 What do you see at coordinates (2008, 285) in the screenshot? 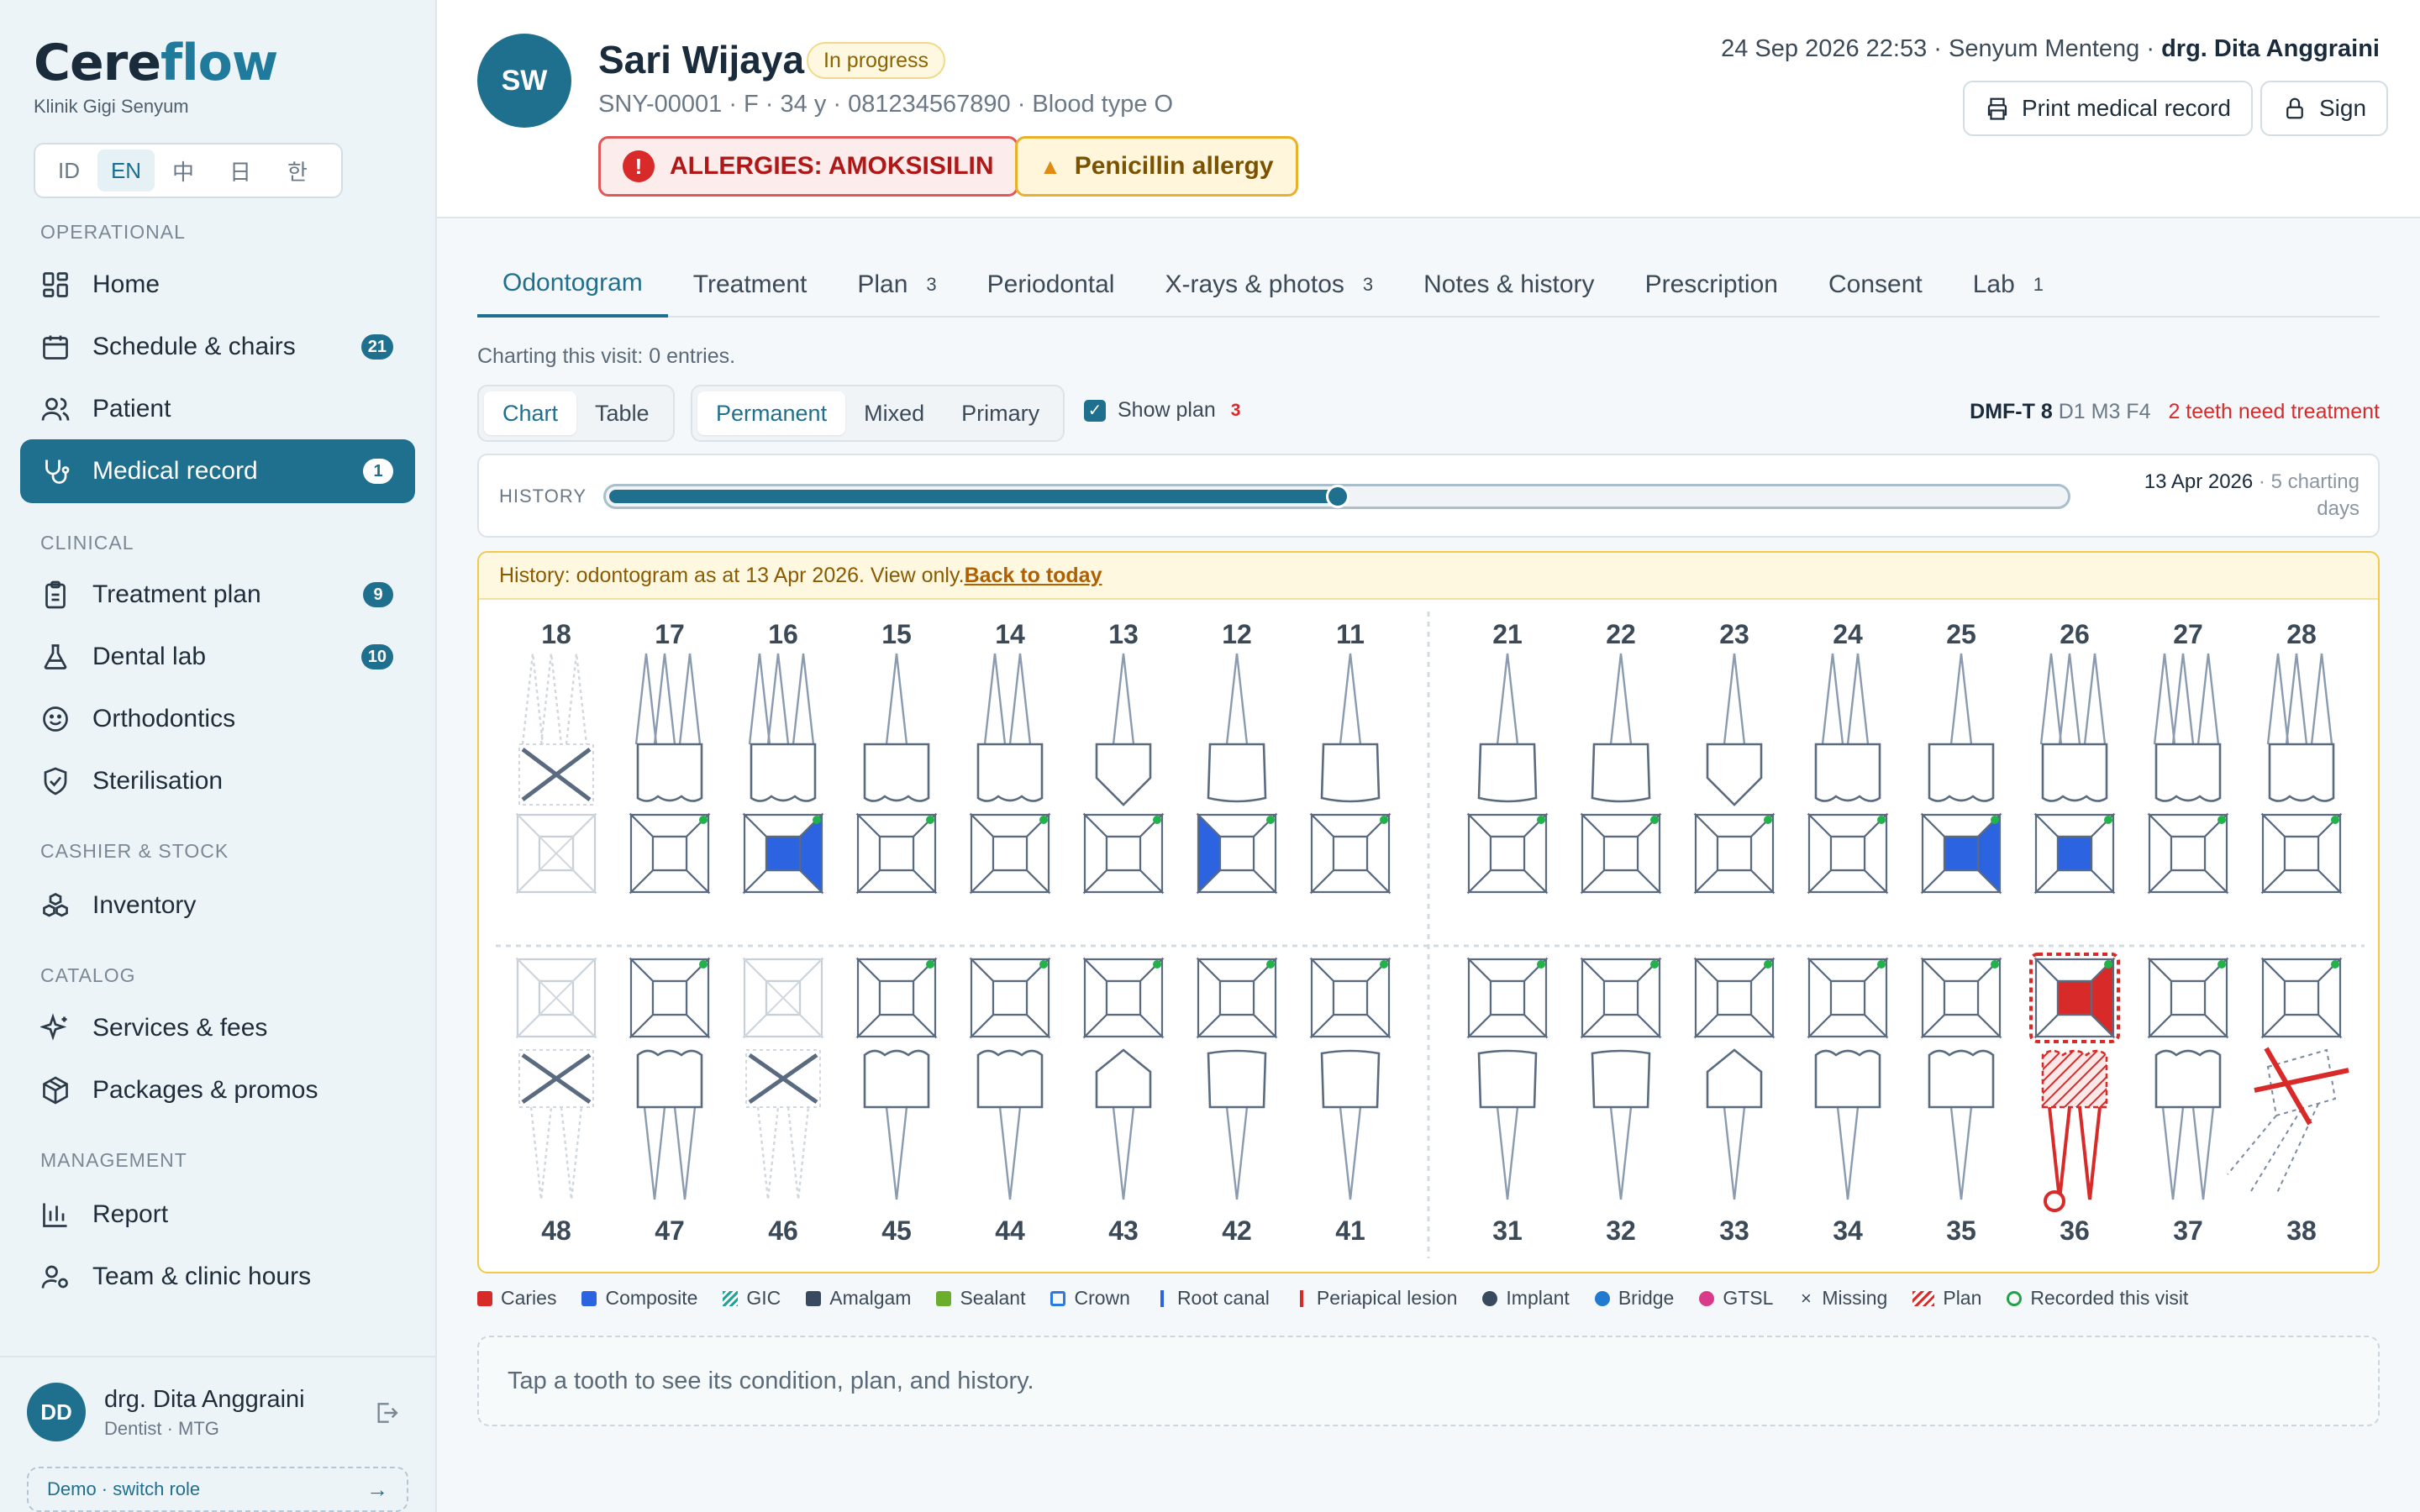
I see `tab-lab: Lab 1` at bounding box center [2008, 285].